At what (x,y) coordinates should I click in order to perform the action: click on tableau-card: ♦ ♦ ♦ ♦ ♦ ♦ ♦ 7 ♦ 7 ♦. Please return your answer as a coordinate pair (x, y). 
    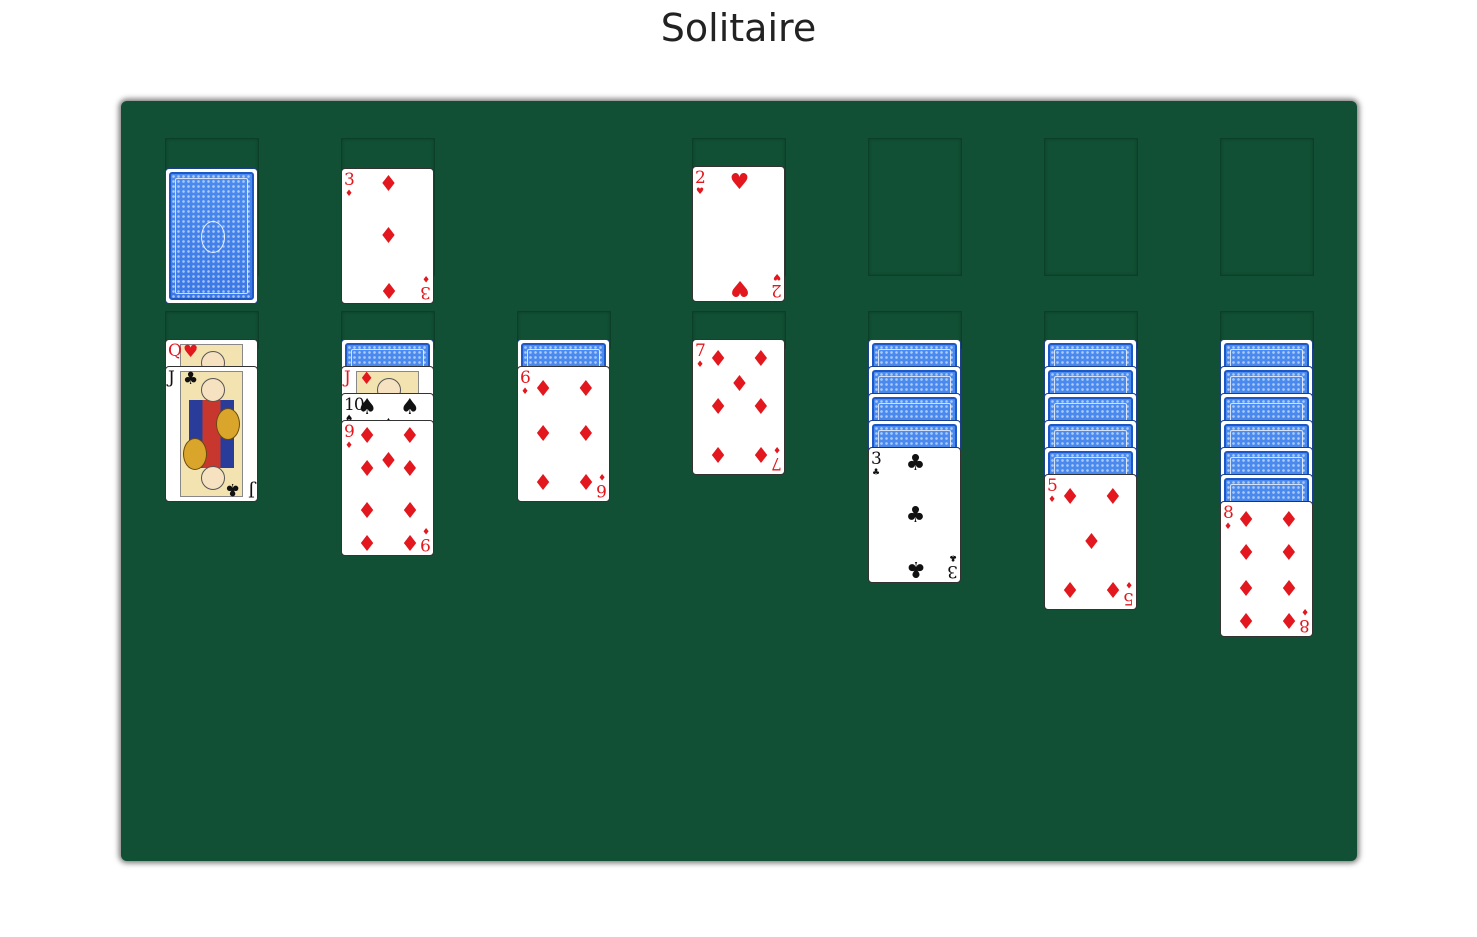
    Looking at the image, I should click on (738, 407).